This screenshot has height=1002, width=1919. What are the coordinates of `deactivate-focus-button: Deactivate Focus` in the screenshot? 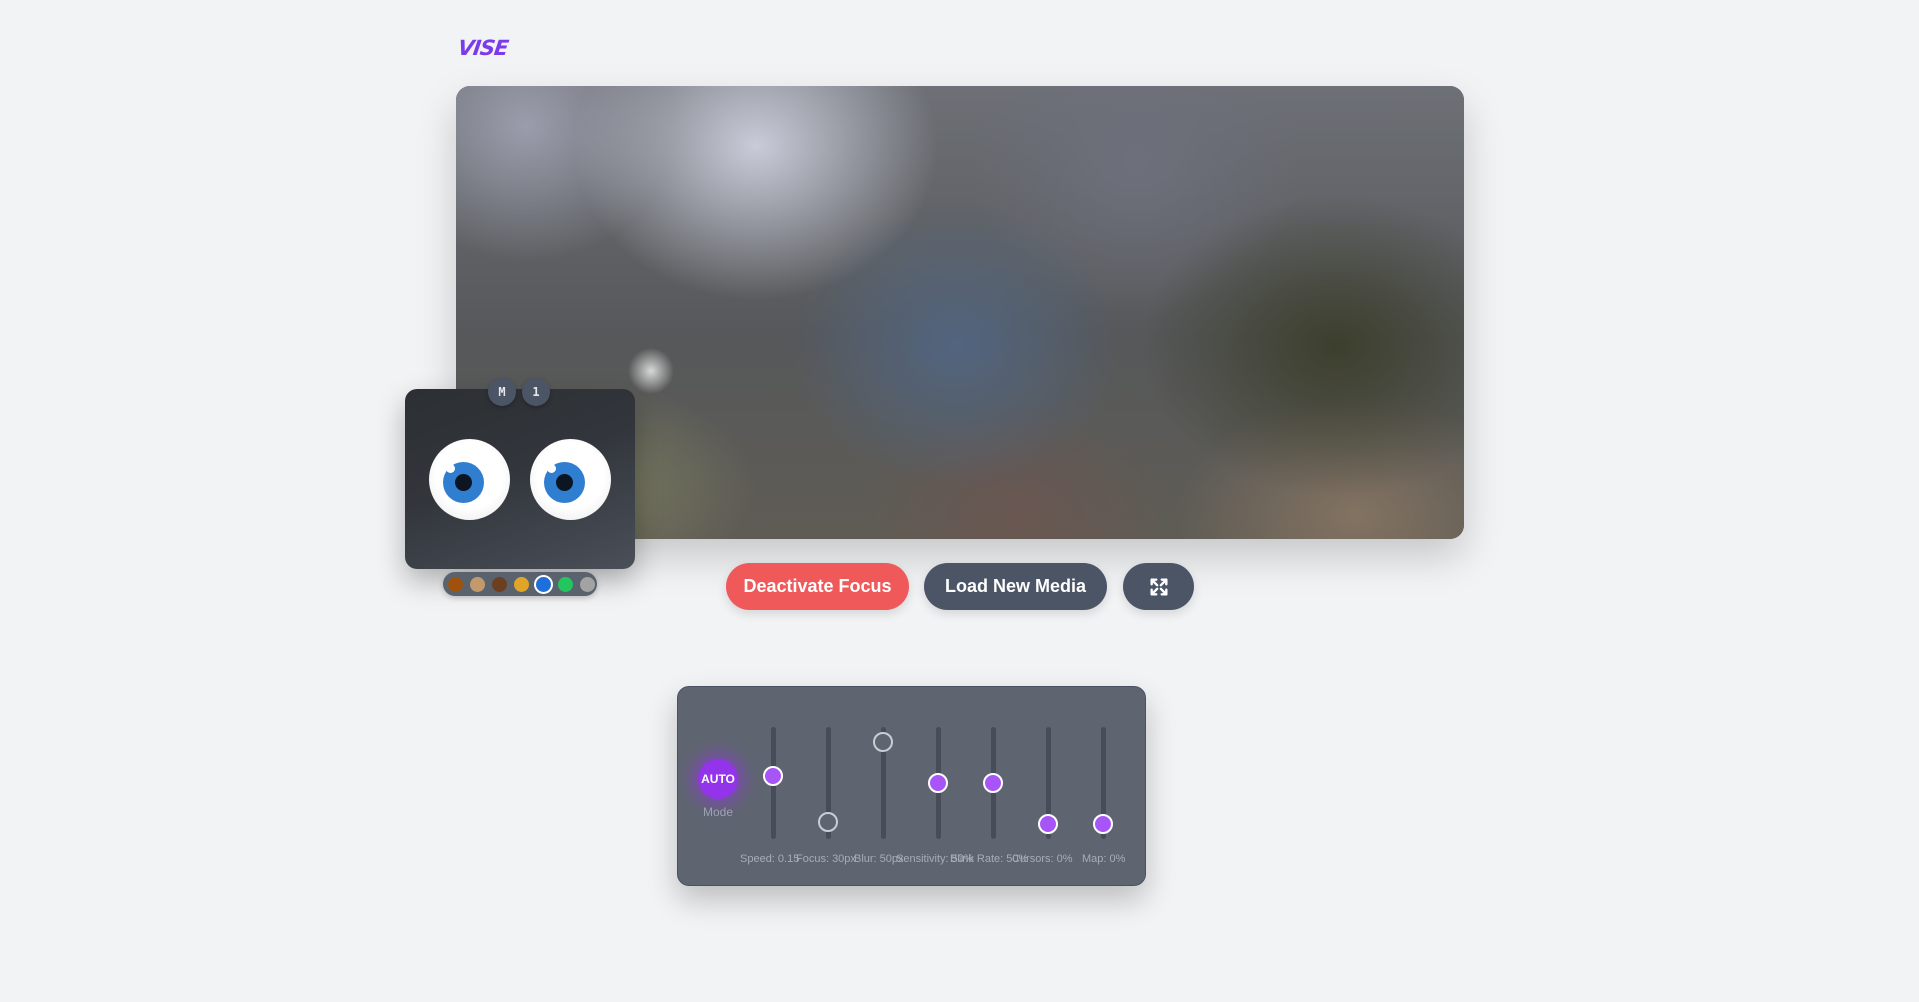 It's located at (817, 586).